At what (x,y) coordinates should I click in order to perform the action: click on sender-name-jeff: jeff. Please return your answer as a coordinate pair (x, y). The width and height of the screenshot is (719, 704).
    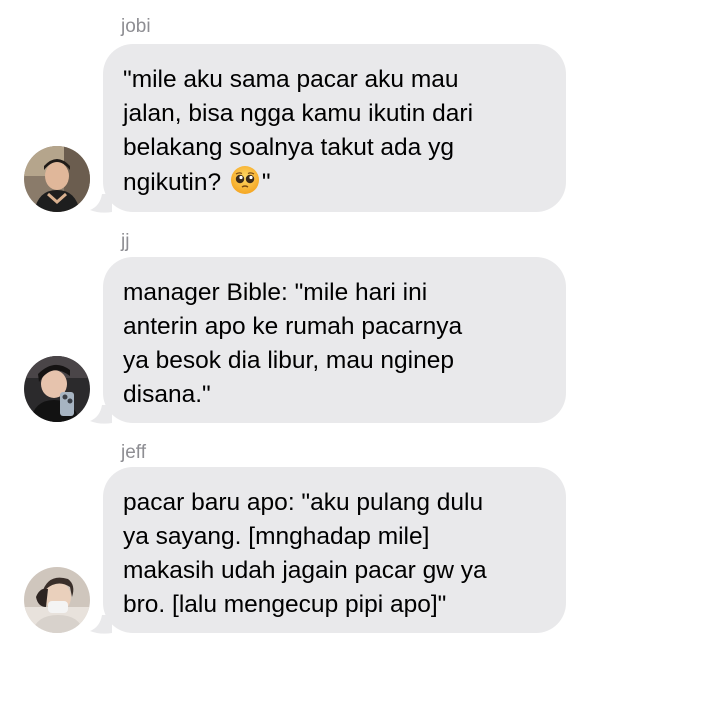
    Looking at the image, I should click on (134, 452).